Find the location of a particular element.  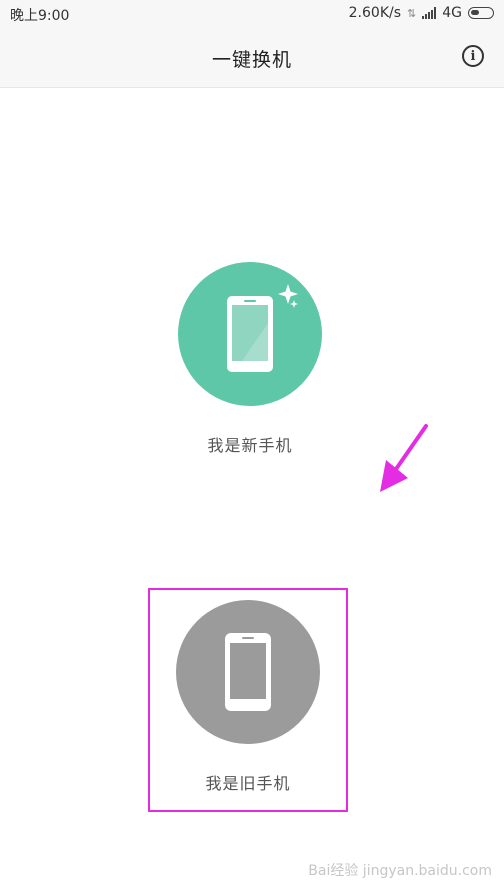

title-bar: 一键换机 i is located at coordinates (252, 57).